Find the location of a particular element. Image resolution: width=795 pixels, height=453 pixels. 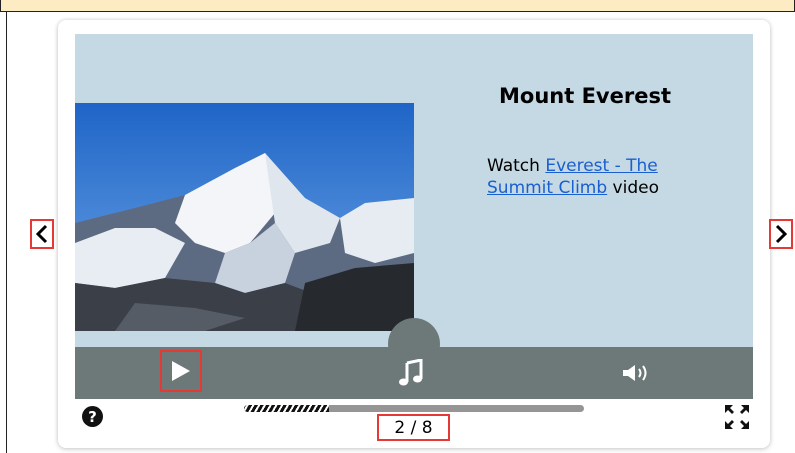

next-slide-button is located at coordinates (781, 234).